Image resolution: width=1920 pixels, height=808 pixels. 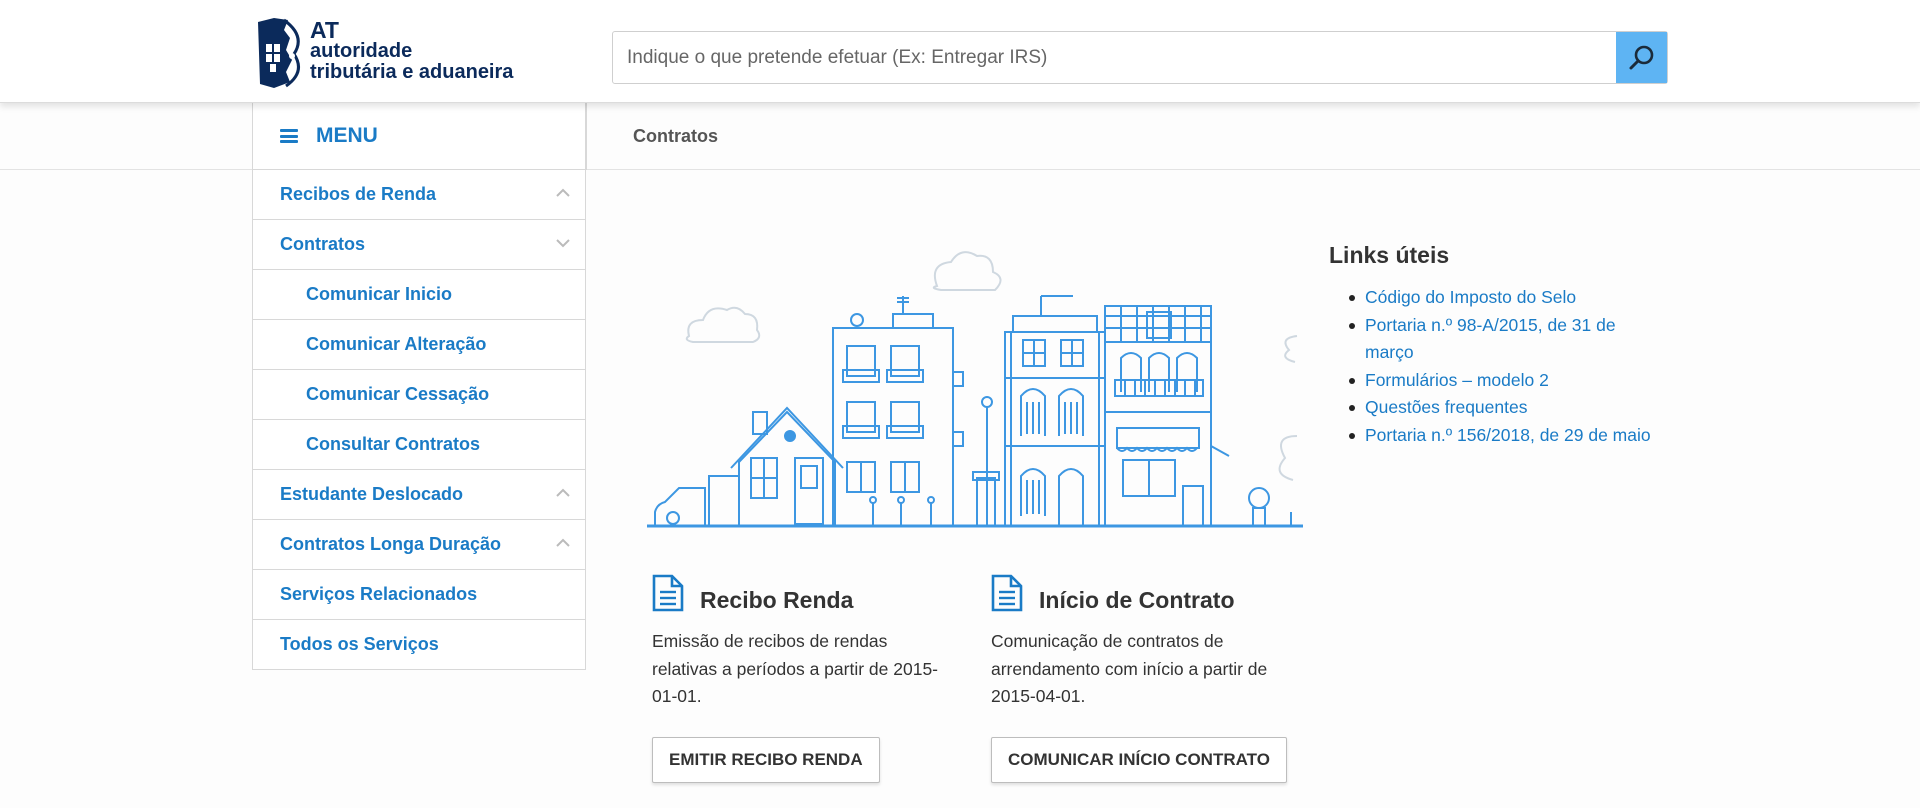 I want to click on list-item: Código do Imposto do Selo, so click(x=1504, y=298).